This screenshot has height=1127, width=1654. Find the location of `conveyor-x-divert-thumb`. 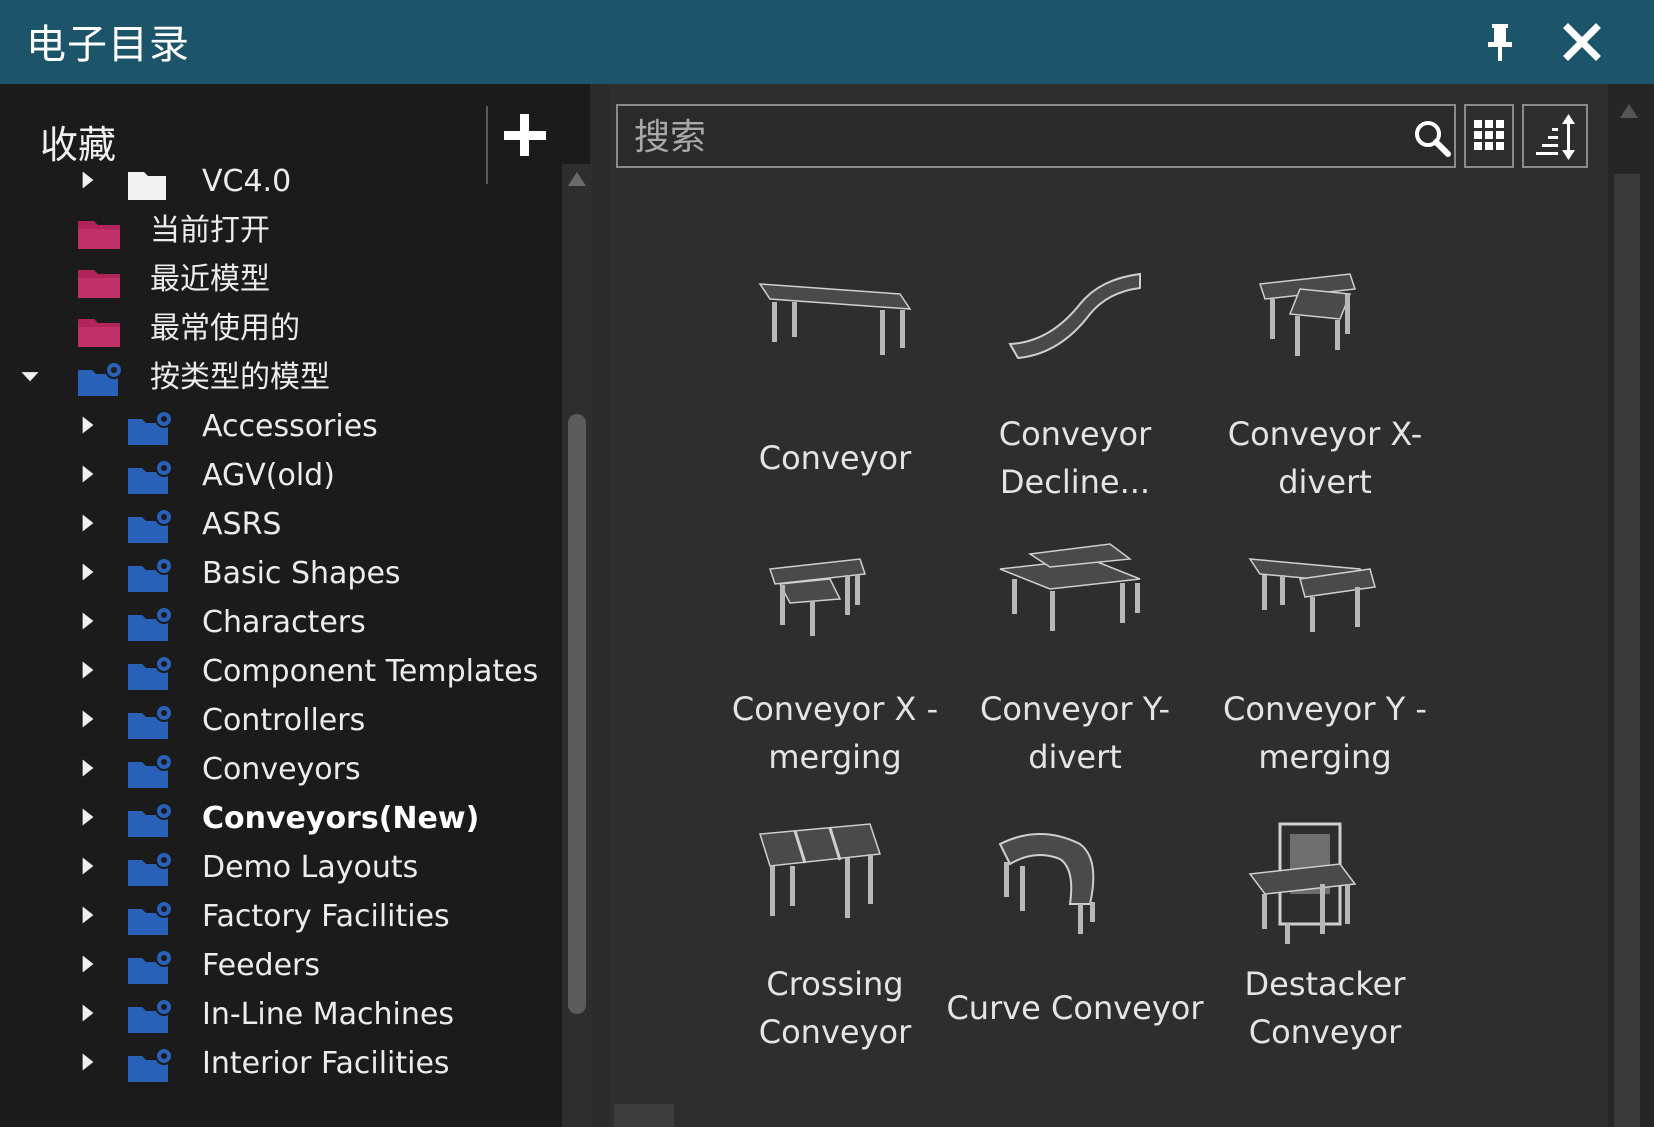

conveyor-x-divert-thumb is located at coordinates (1307, 314).